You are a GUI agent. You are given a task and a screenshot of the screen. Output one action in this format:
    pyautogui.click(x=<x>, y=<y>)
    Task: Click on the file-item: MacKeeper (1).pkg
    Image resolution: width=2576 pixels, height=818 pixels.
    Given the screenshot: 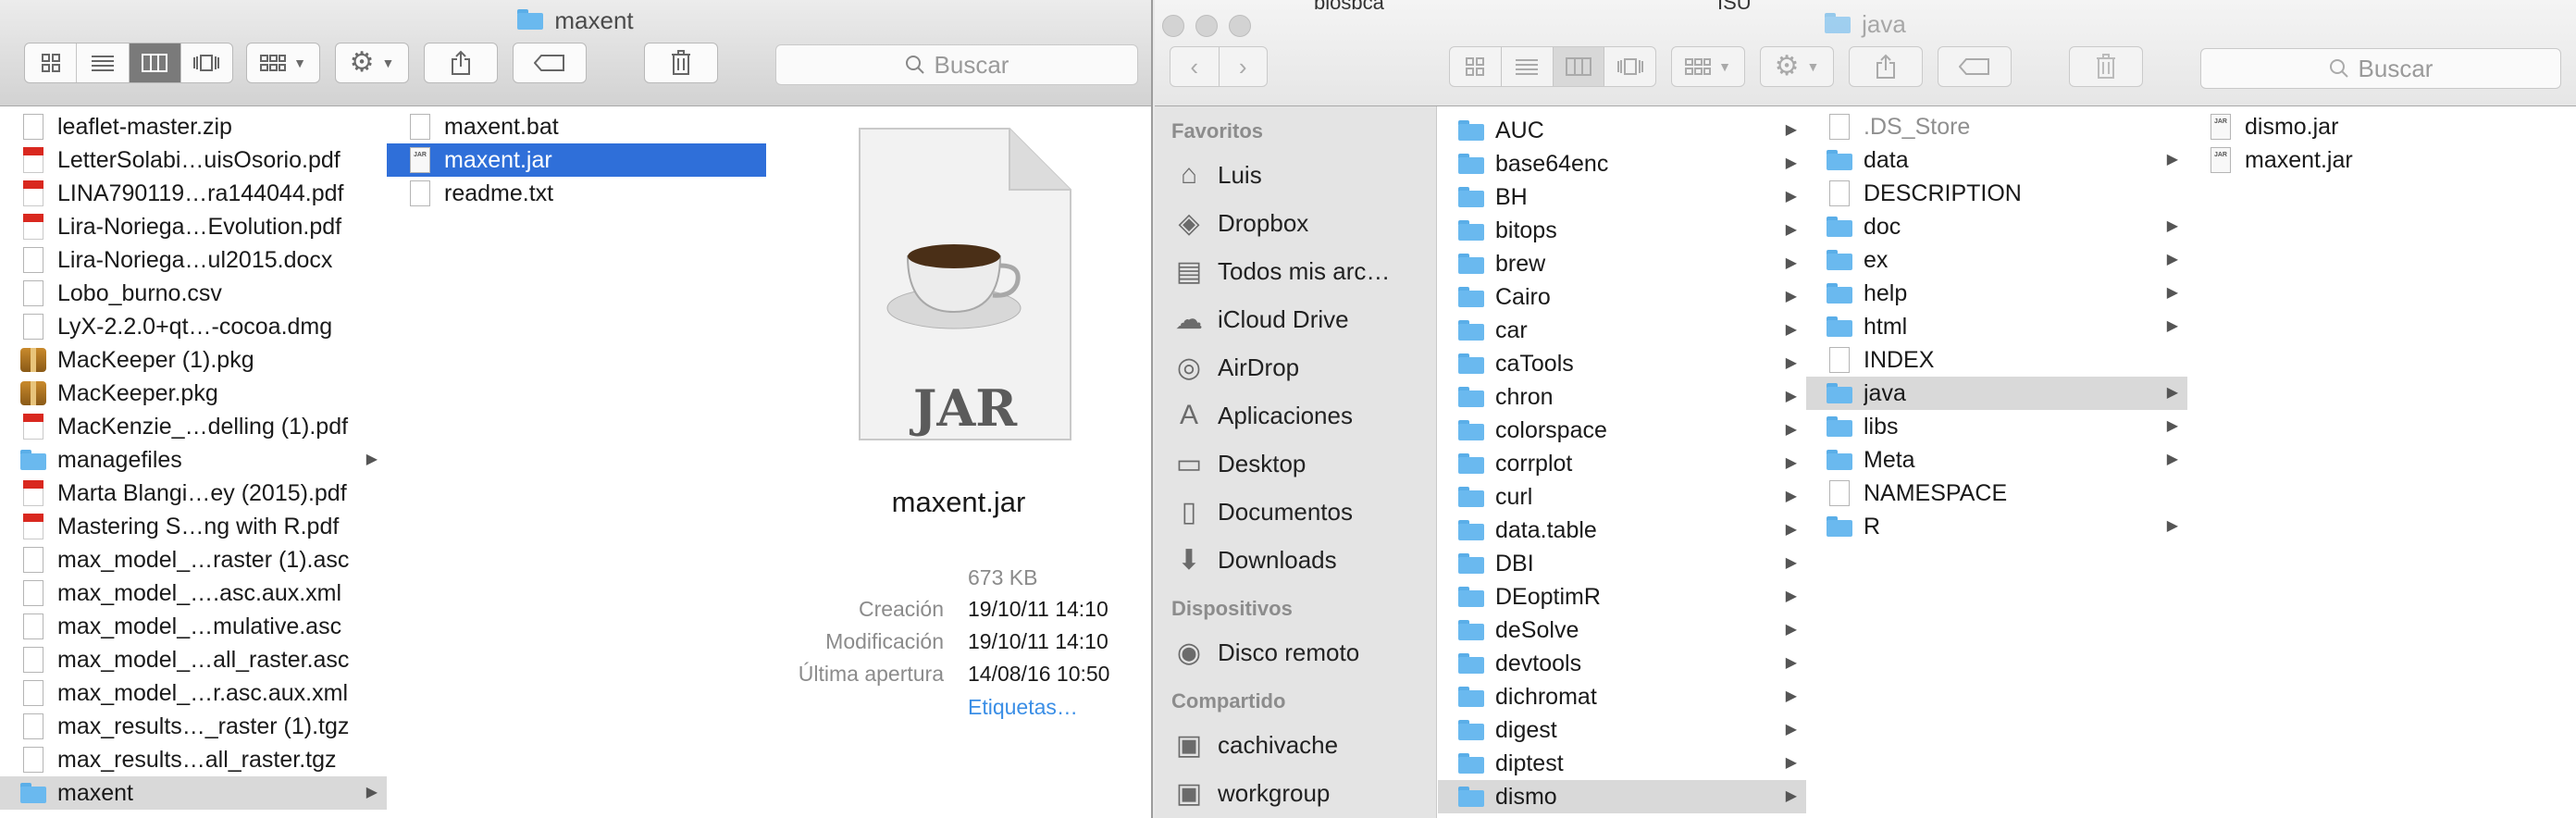 What is the action you would take?
    pyautogui.click(x=193, y=360)
    